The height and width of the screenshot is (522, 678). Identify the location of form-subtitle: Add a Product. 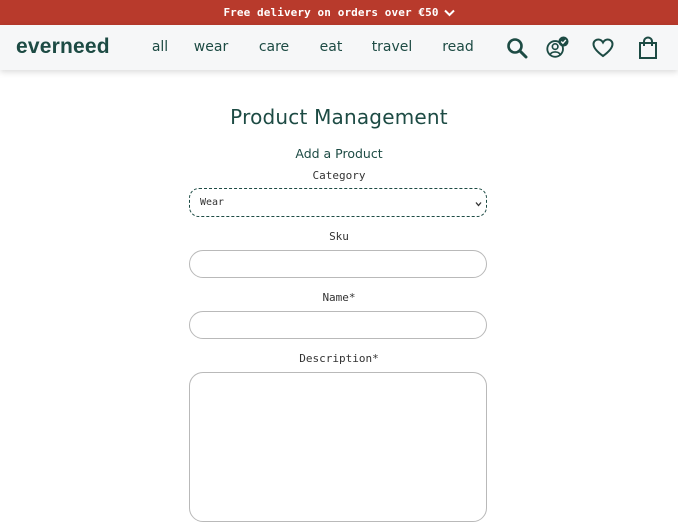
(339, 153).